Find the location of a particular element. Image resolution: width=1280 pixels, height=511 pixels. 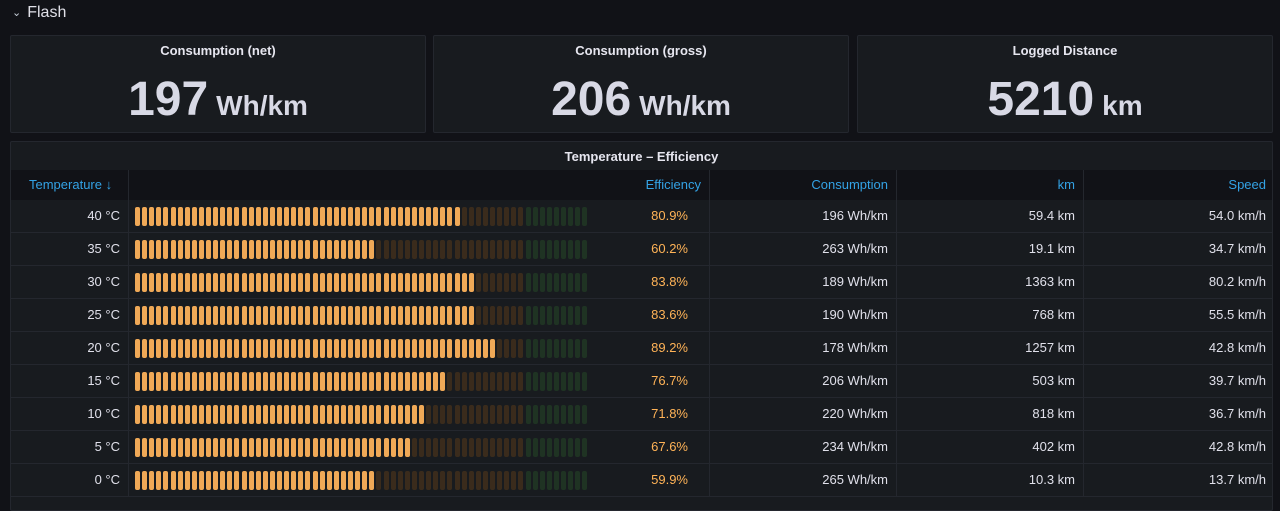

cell-consumption: 189 Wh/km is located at coordinates (803, 282).